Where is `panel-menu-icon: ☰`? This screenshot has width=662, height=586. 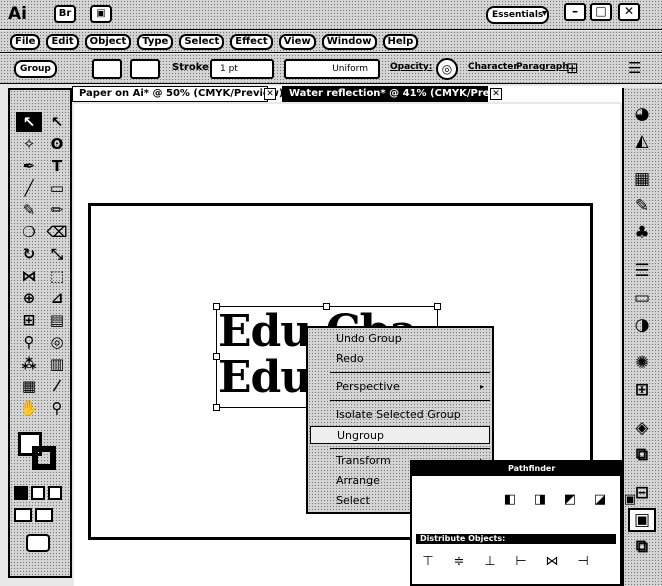 panel-menu-icon: ☰ is located at coordinates (634, 68).